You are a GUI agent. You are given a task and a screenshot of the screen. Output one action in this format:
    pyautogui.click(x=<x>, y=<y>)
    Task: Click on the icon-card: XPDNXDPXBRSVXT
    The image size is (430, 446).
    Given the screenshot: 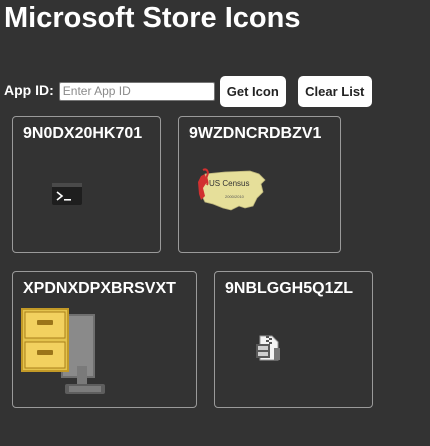 What is the action you would take?
    pyautogui.click(x=104, y=339)
    